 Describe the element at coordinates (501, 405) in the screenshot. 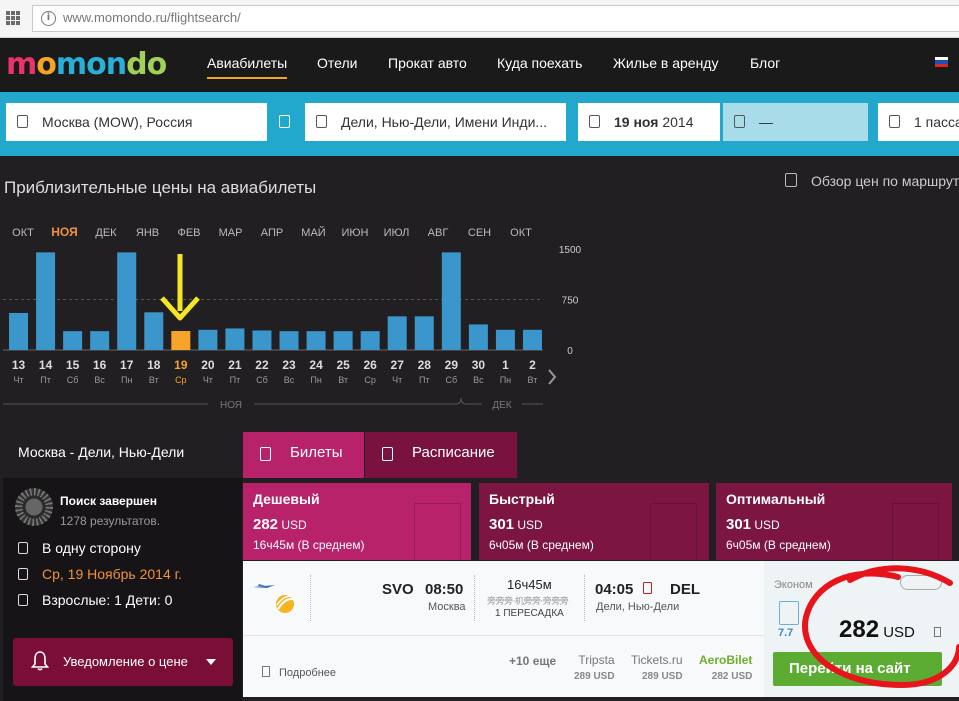

I see `range-label-dec: ДЕК` at that location.